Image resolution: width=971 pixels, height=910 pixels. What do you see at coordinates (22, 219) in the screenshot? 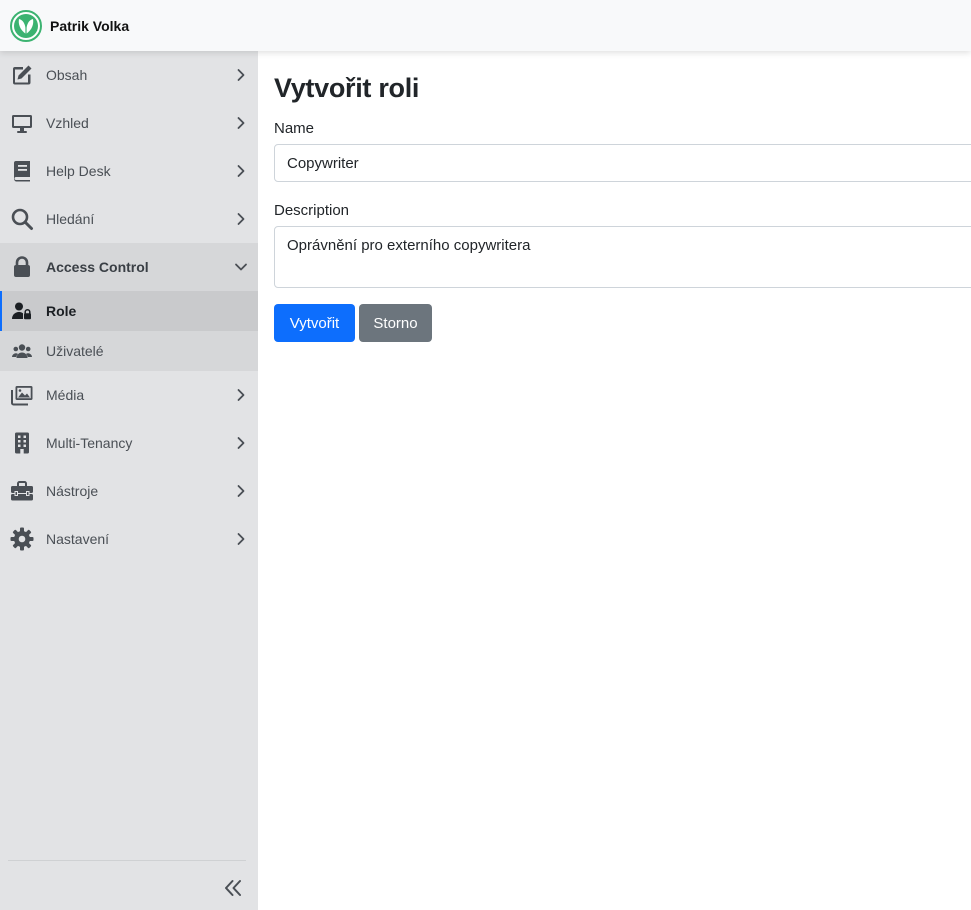
I see `search-icon` at bounding box center [22, 219].